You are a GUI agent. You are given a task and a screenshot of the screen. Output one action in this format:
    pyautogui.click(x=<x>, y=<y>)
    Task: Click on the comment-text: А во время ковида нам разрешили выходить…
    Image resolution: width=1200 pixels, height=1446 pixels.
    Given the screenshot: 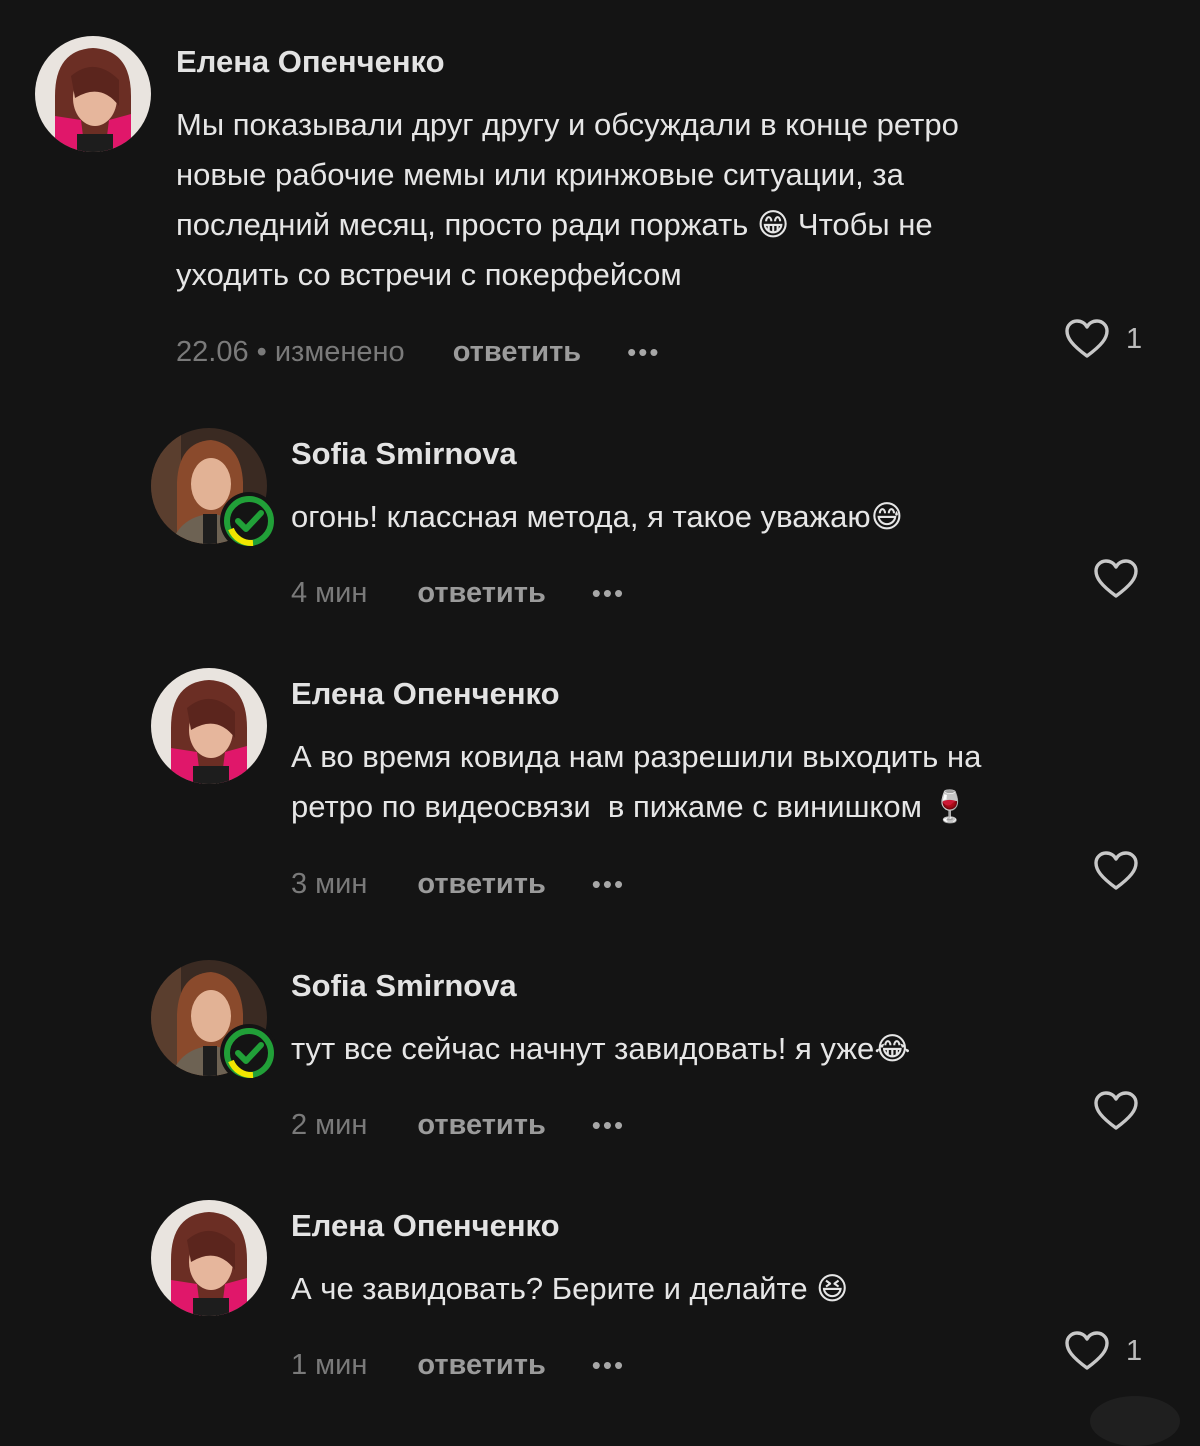 What is the action you would take?
    pyautogui.click(x=721, y=782)
    